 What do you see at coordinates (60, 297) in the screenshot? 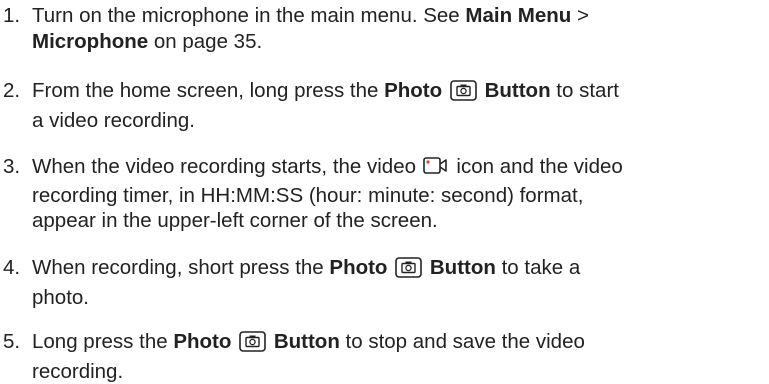
I see `step-text-part: photo.` at bounding box center [60, 297].